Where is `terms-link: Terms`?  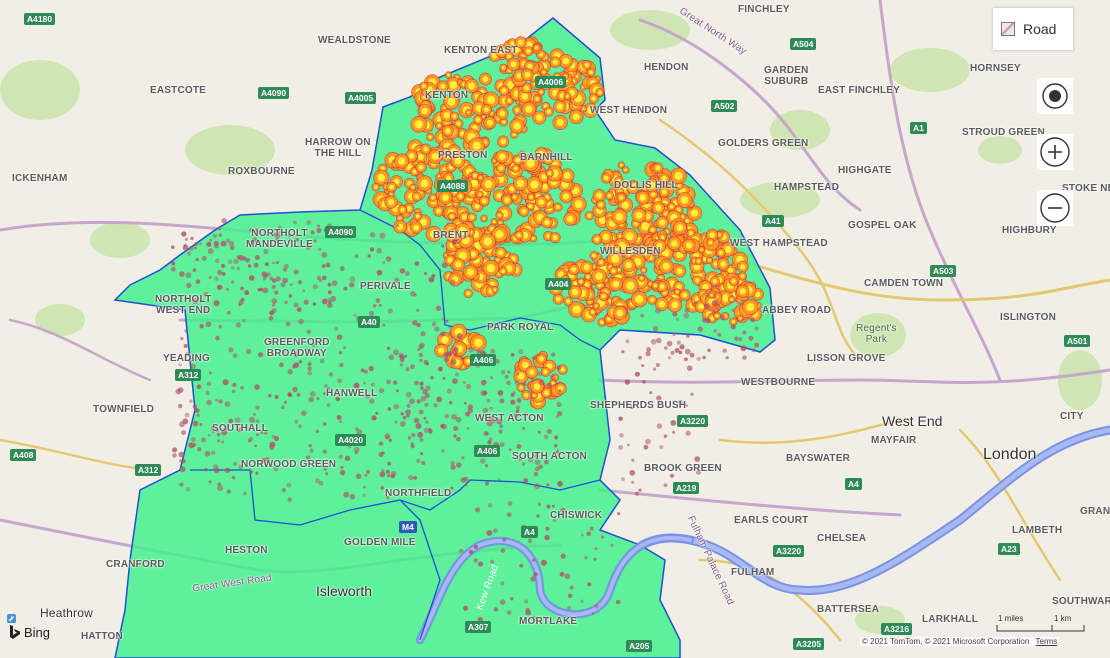
terms-link: Terms is located at coordinates (1047, 641).